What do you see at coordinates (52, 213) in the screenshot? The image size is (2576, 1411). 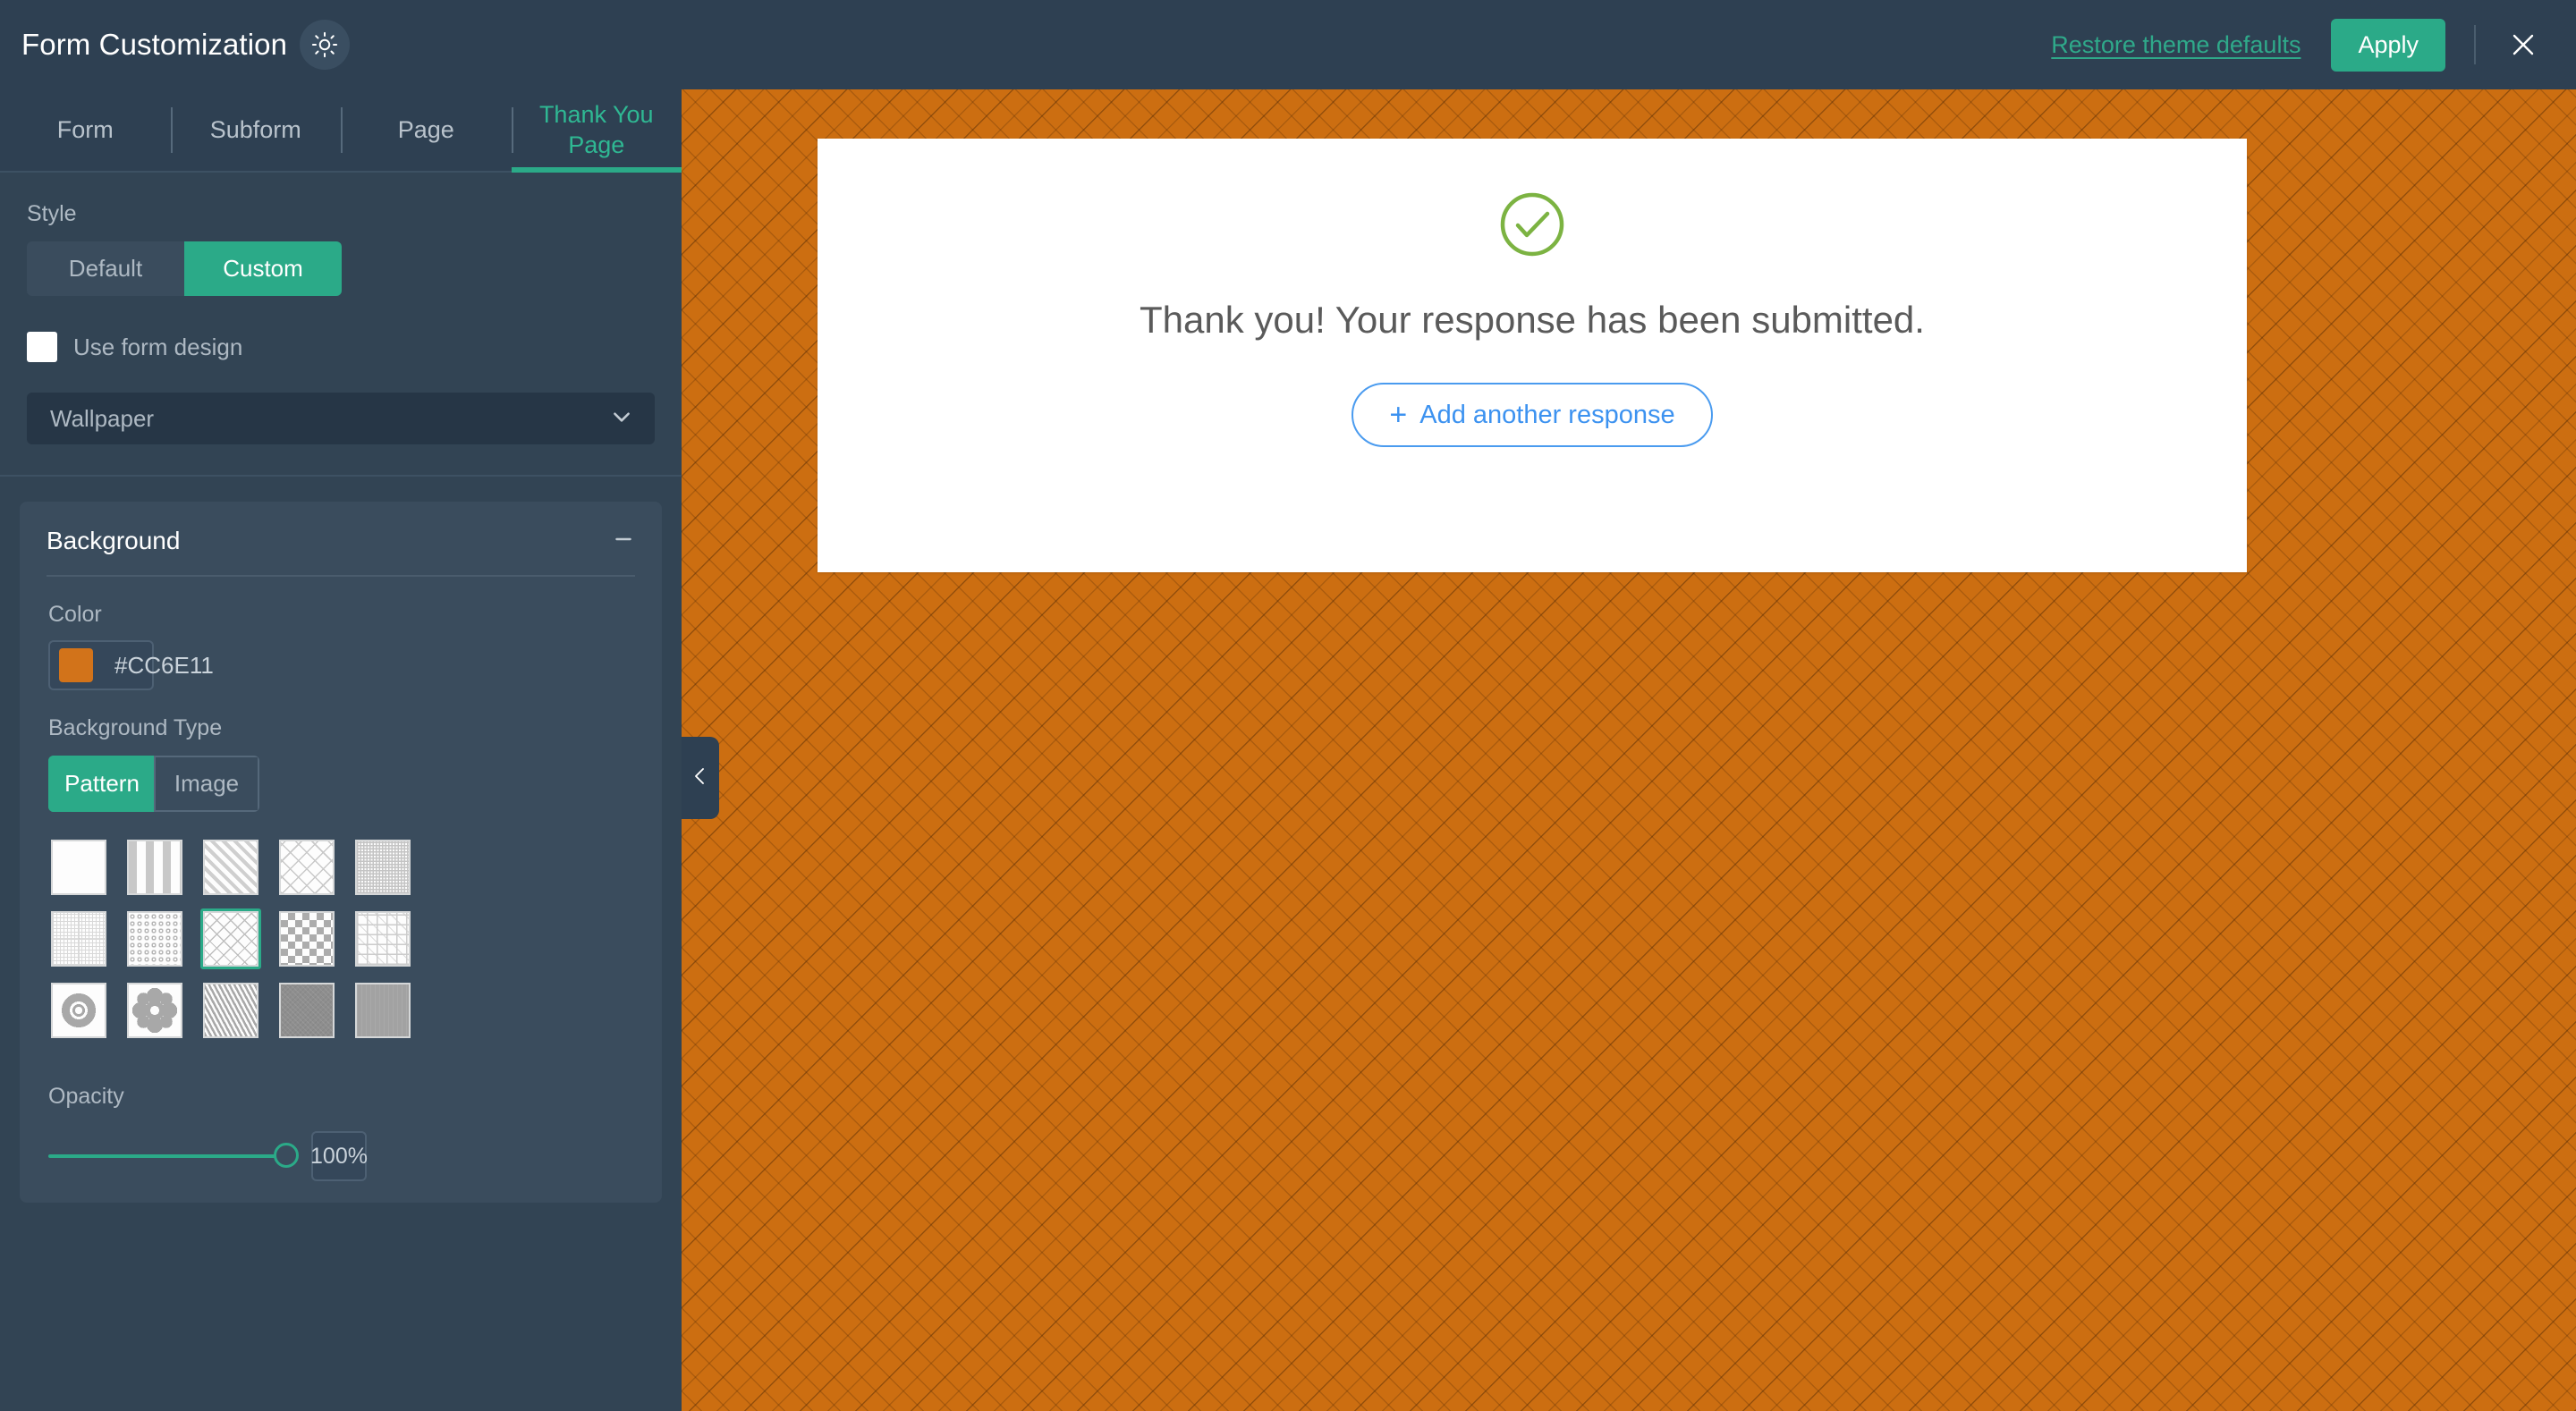 I see `style-label: Style` at bounding box center [52, 213].